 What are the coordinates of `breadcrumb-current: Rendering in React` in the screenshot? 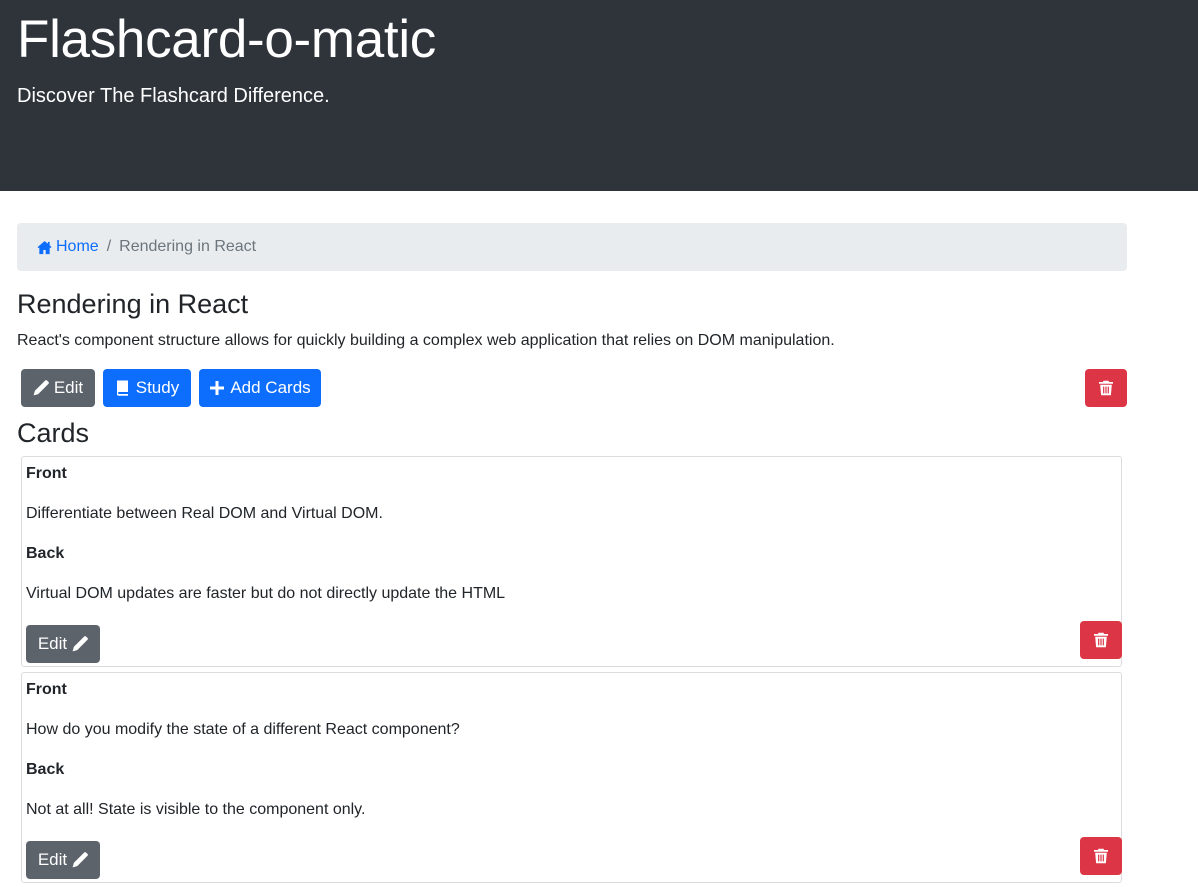 It's located at (188, 246).